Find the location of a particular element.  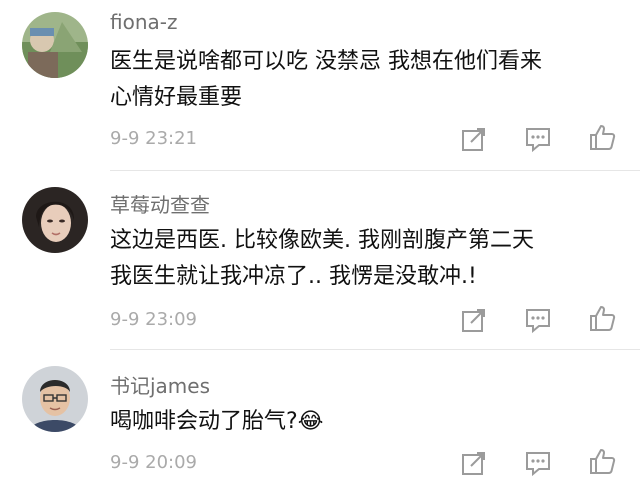

avatar-man-image is located at coordinates (55, 399).